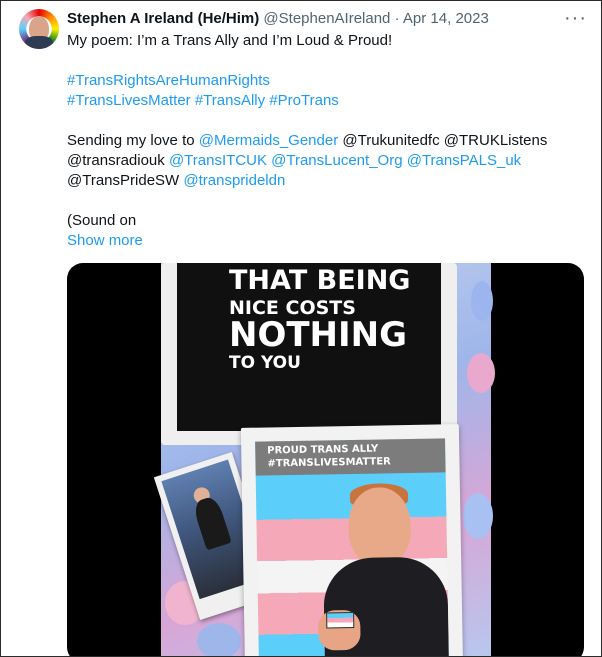 The image size is (602, 657). What do you see at coordinates (318, 335) in the screenshot?
I see `poster-line: NOTHING` at bounding box center [318, 335].